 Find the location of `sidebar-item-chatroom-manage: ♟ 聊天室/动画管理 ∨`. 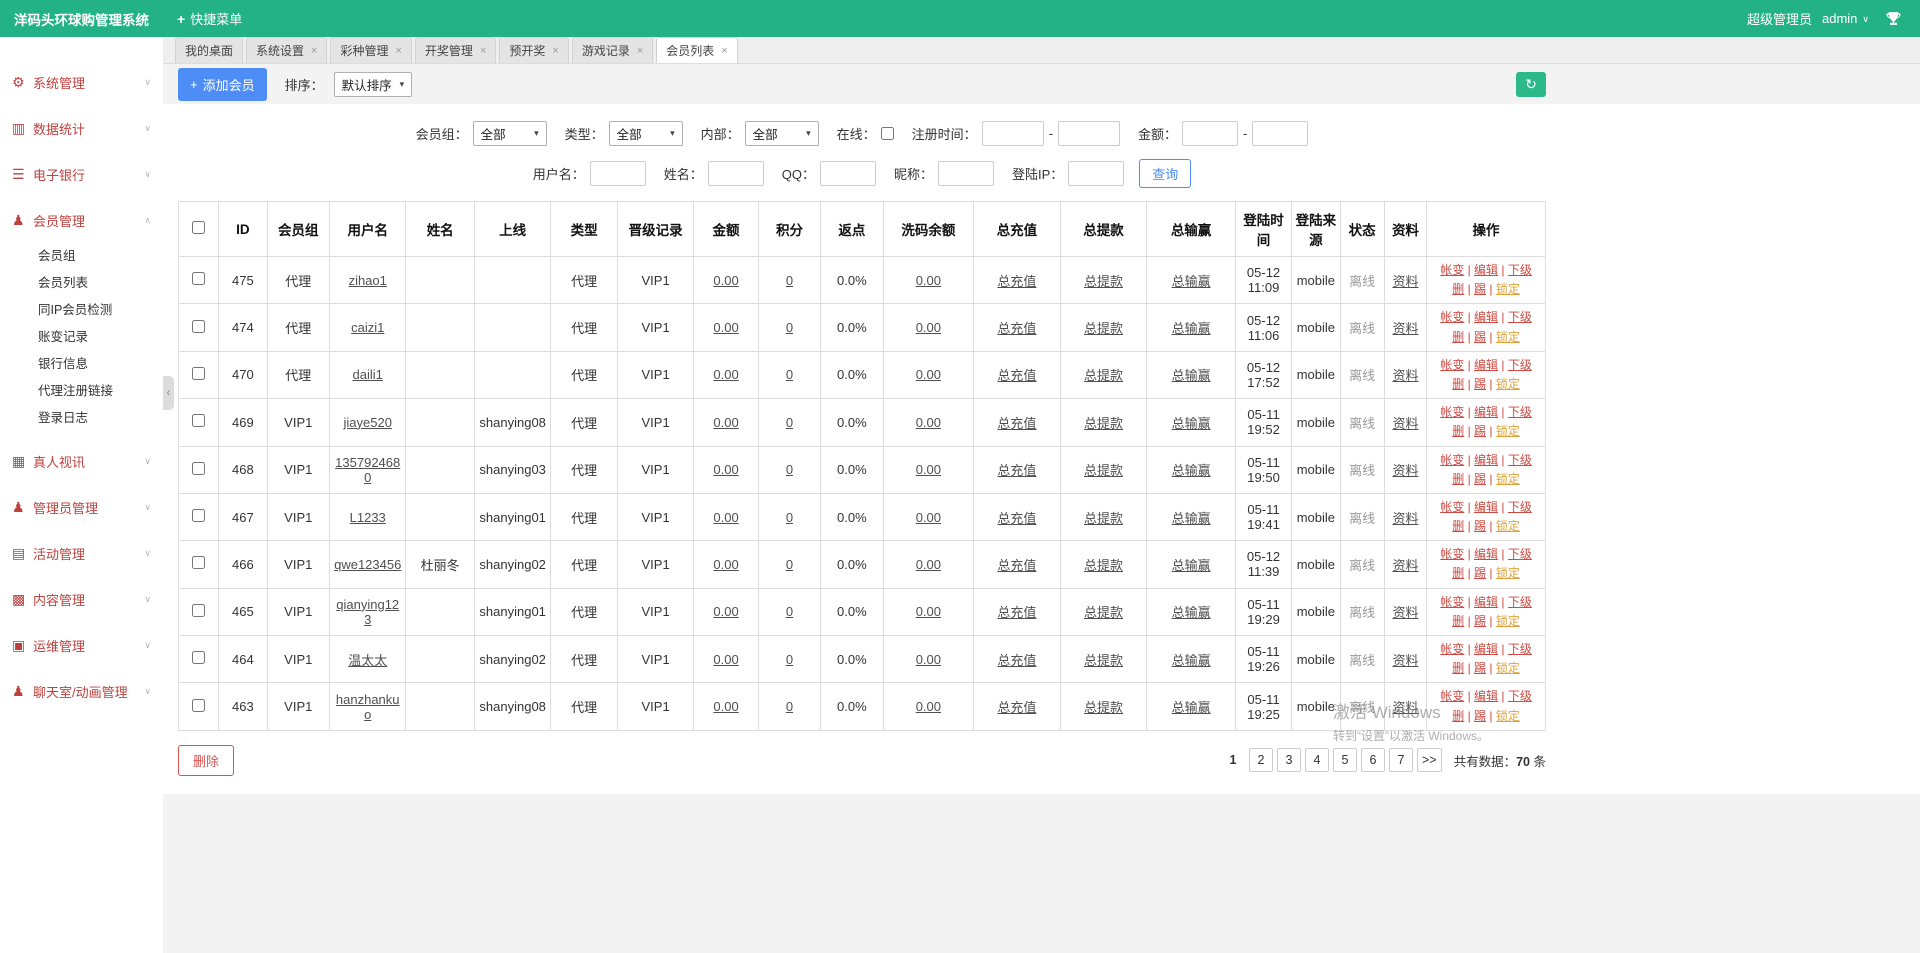

sidebar-item-chatroom-manage: ♟ 聊天室/动画管理 ∨ is located at coordinates (81, 691).